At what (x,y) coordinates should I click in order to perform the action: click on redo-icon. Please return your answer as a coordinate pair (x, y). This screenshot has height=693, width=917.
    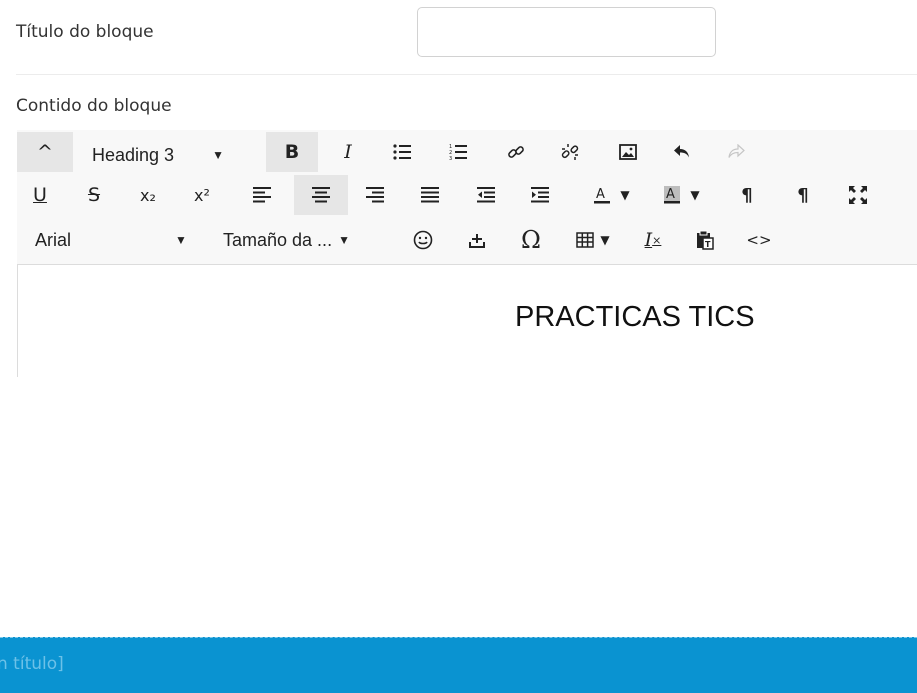
    Looking at the image, I should click on (736, 151).